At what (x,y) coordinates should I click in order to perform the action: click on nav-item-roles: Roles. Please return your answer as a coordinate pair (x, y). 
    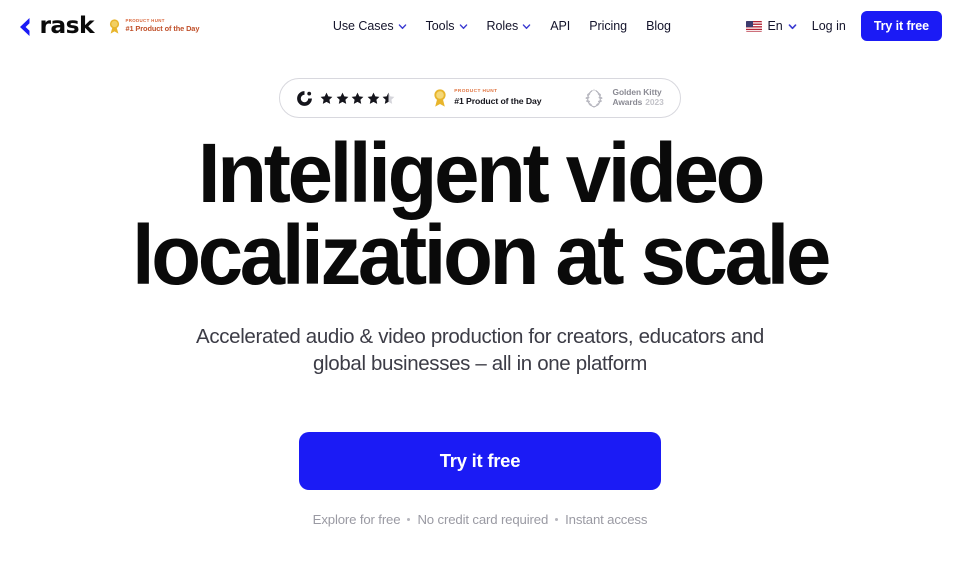
    Looking at the image, I should click on (509, 26).